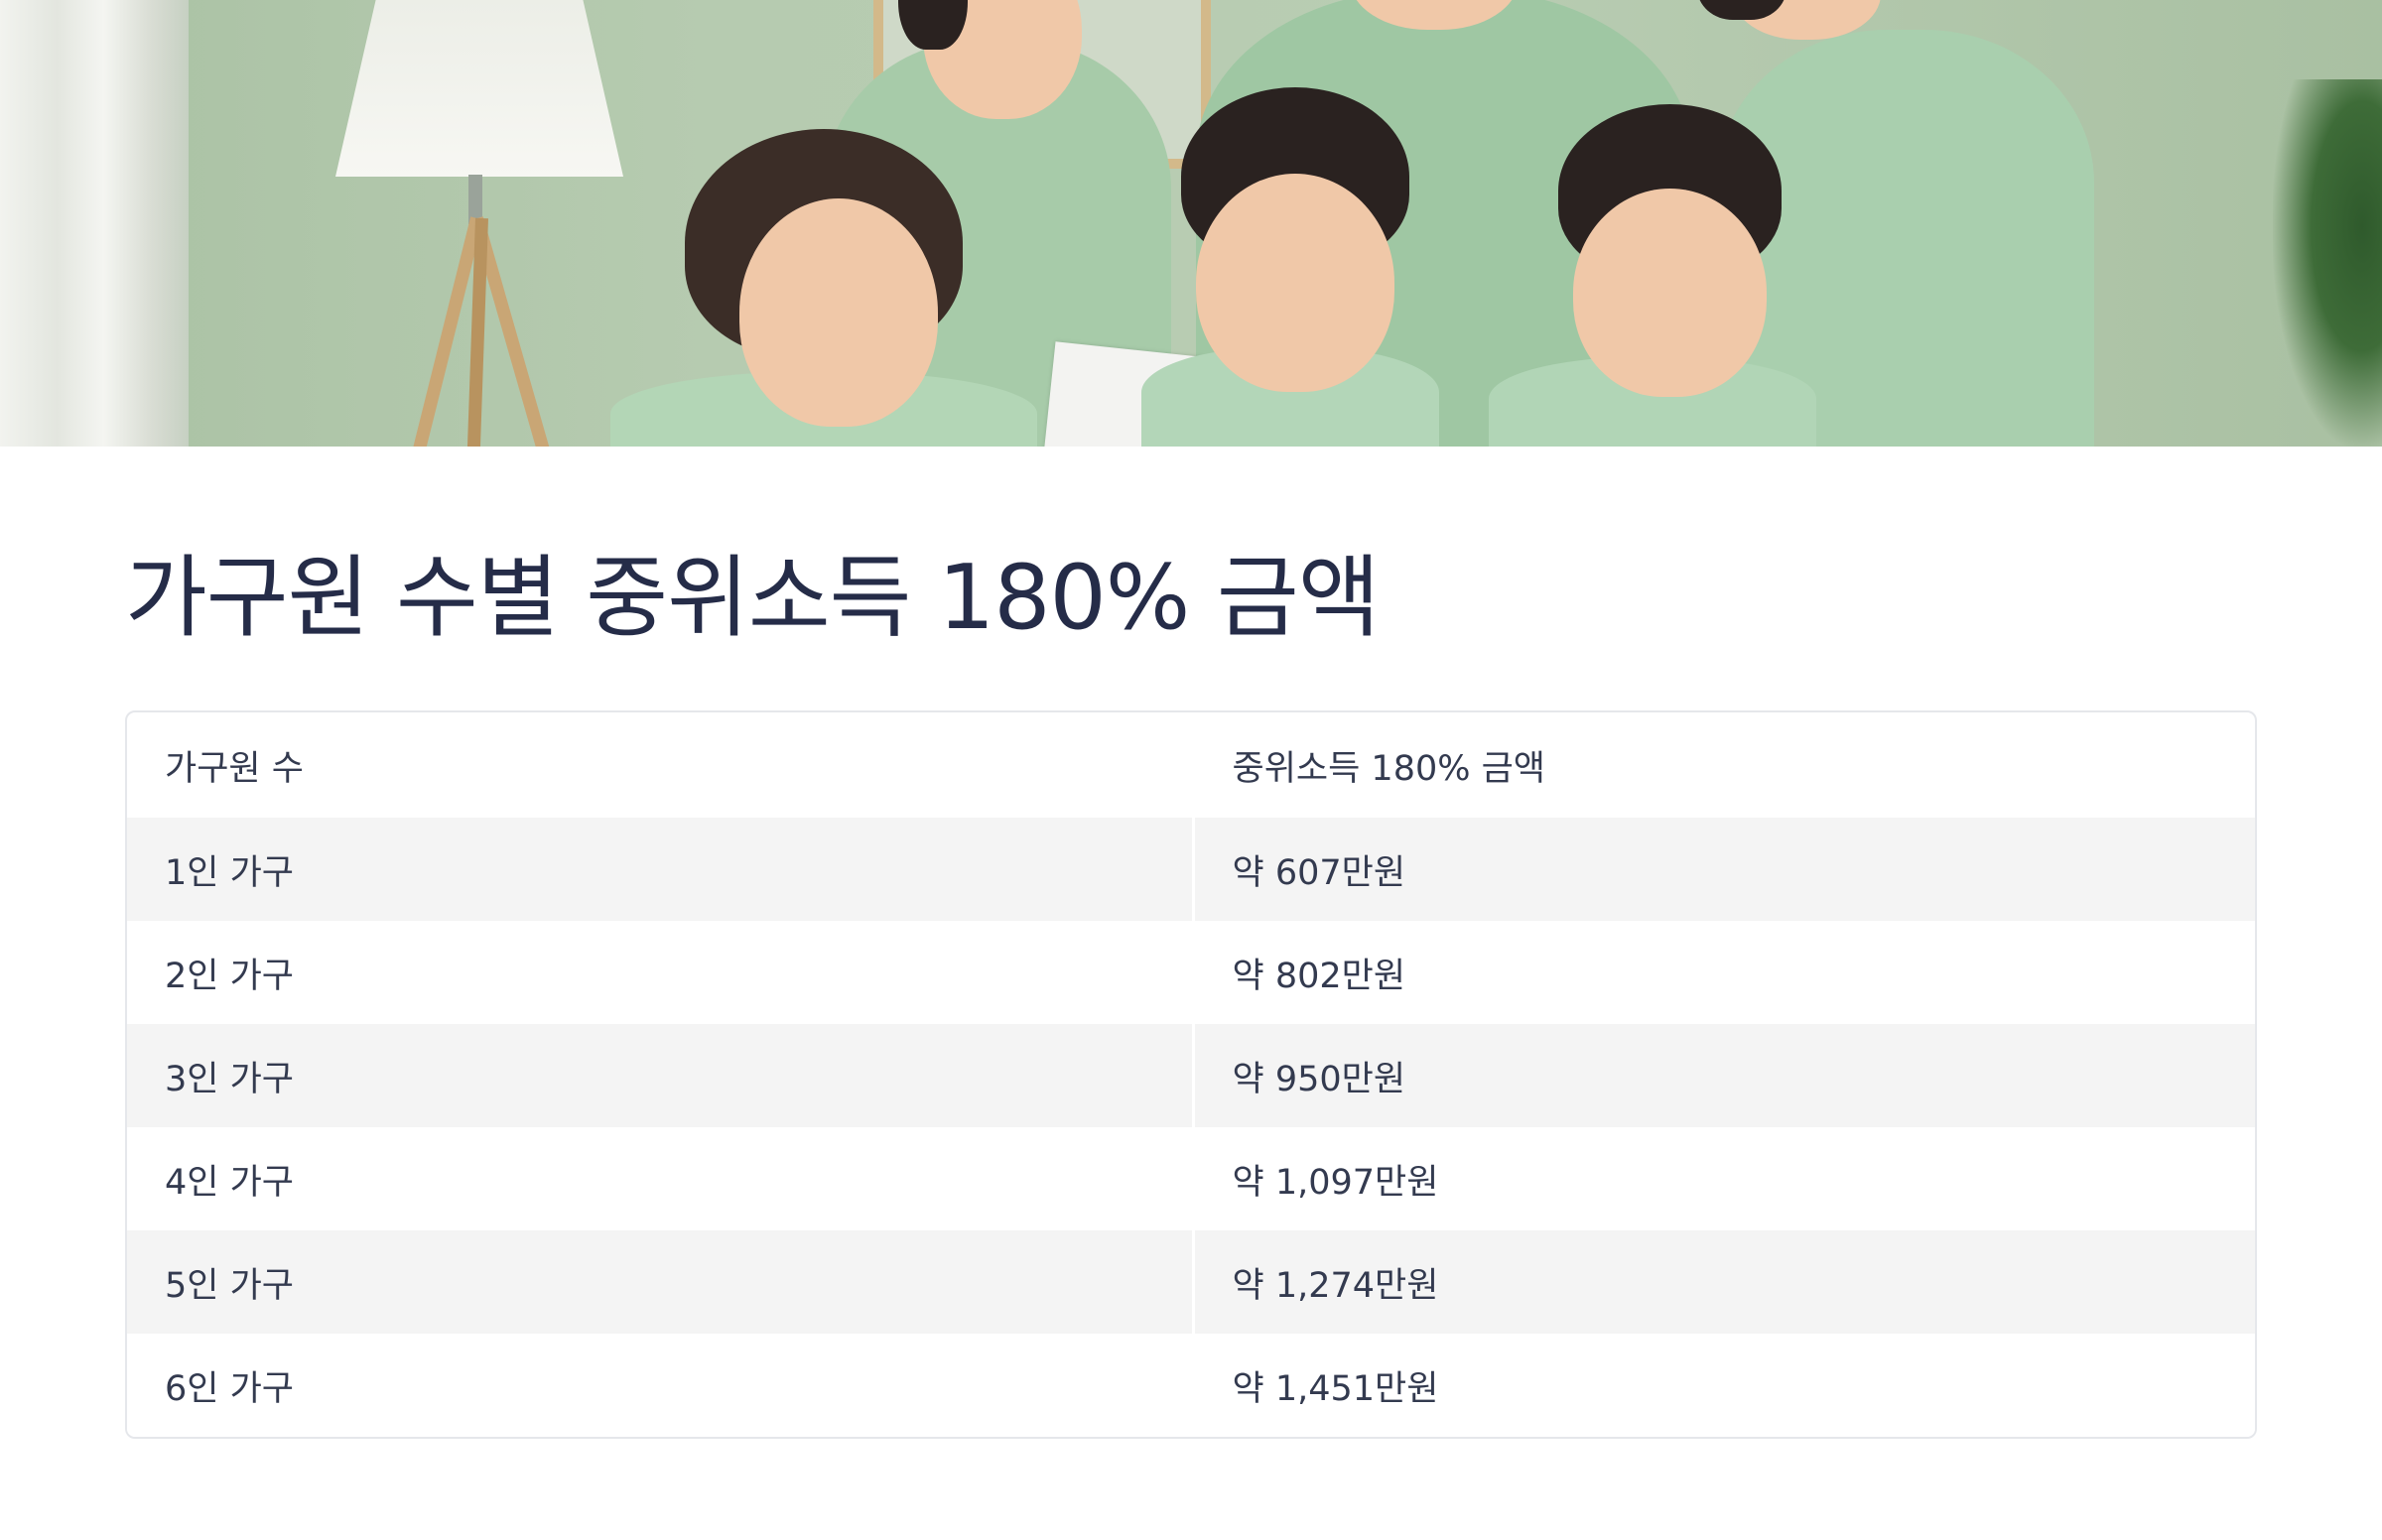 This screenshot has height=1540, width=2382. What do you see at coordinates (661, 972) in the screenshot?
I see `household-size-cell: 2인 가구` at bounding box center [661, 972].